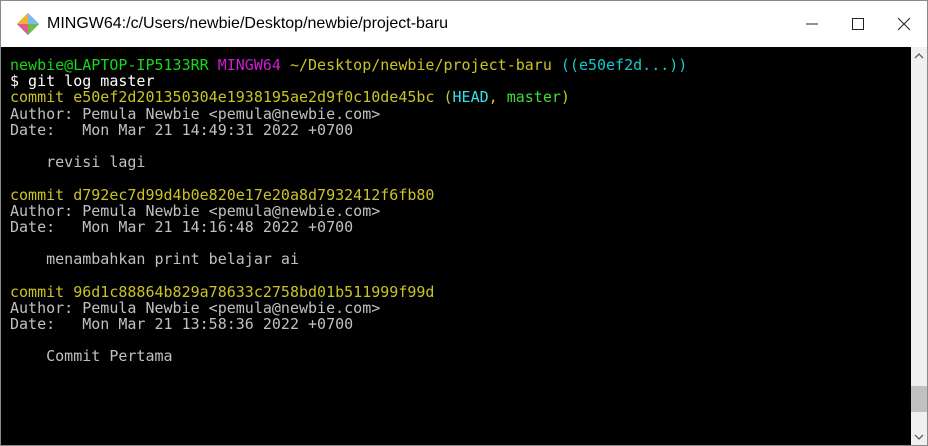 Image resolution: width=928 pixels, height=446 pixels. What do you see at coordinates (91, 356) in the screenshot?
I see `commit-message: Commit Pertama` at bounding box center [91, 356].